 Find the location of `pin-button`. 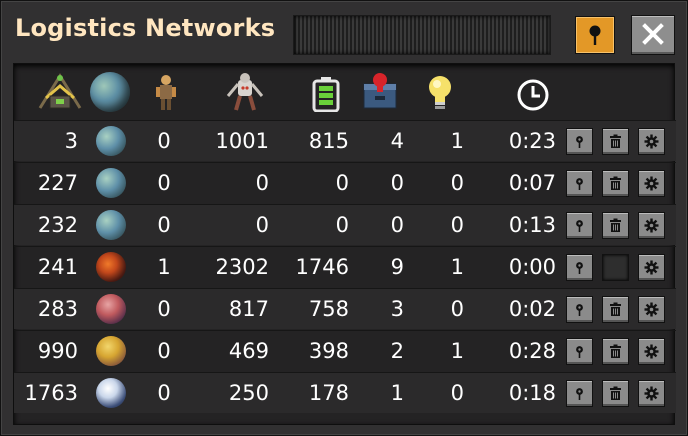

pin-button is located at coordinates (595, 35).